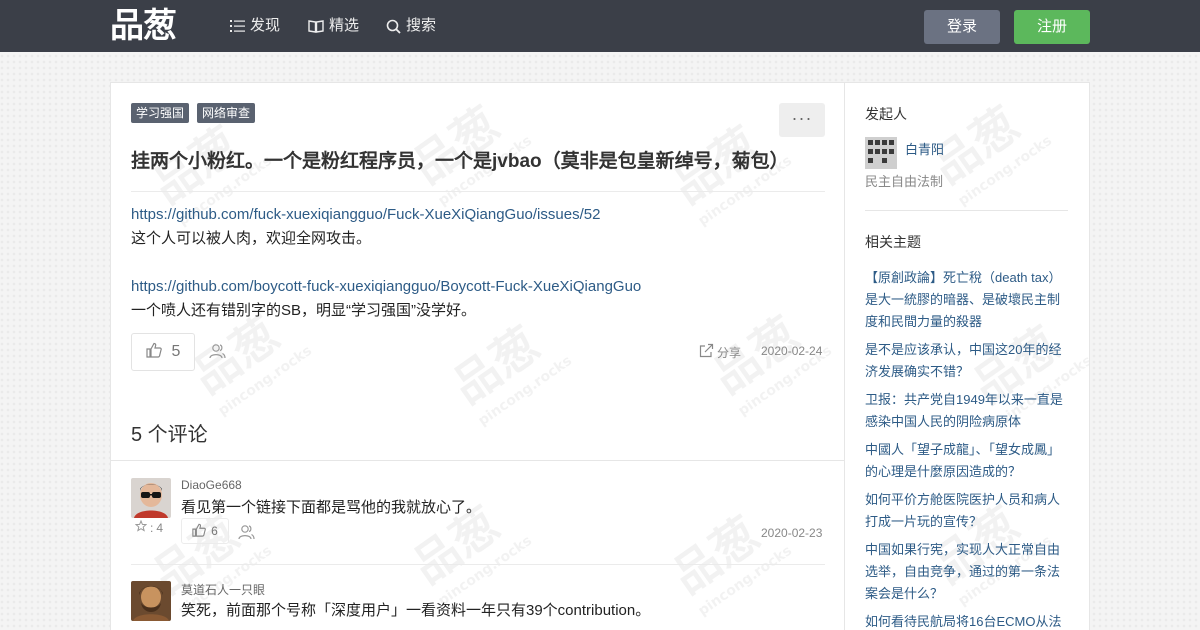 This screenshot has height=630, width=1200. Describe the element at coordinates (802, 120) in the screenshot. I see `more-options-button: ···` at that location.